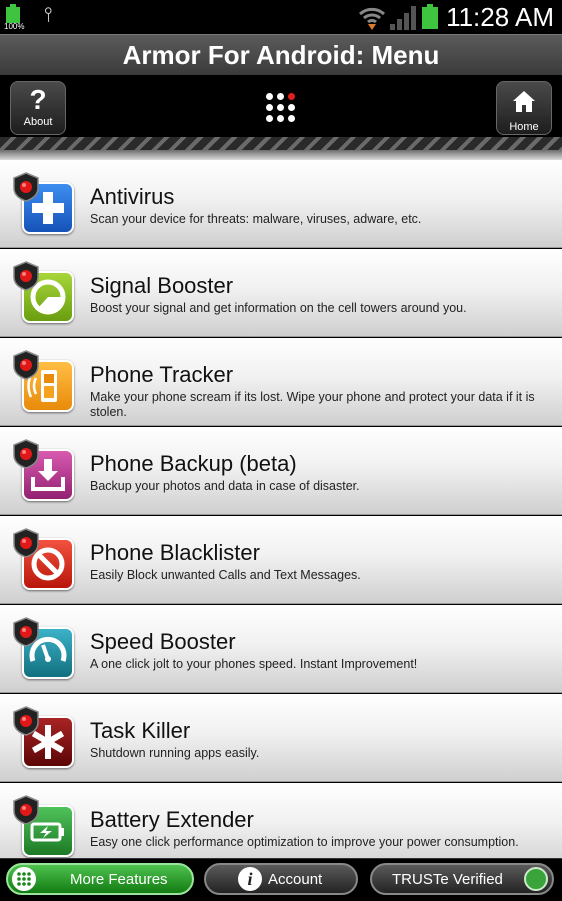 The width and height of the screenshot is (562, 901). What do you see at coordinates (281, 148) in the screenshot?
I see `decorative-divider` at bounding box center [281, 148].